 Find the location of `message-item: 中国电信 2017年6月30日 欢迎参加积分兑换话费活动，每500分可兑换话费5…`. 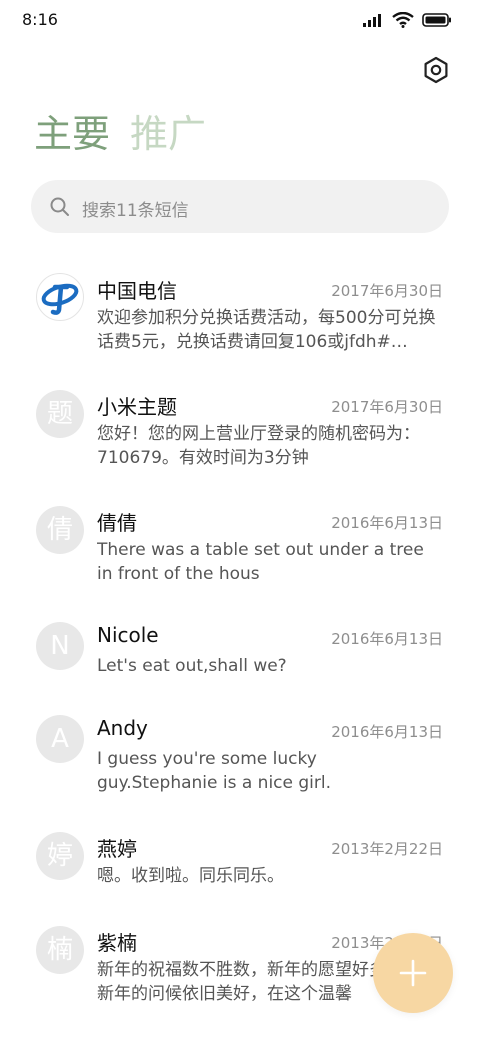

message-item: 中国电信 2017年6月30日 欢迎参加积分兑换话费活动，每500分可兑换话费5… is located at coordinates (240, 322).